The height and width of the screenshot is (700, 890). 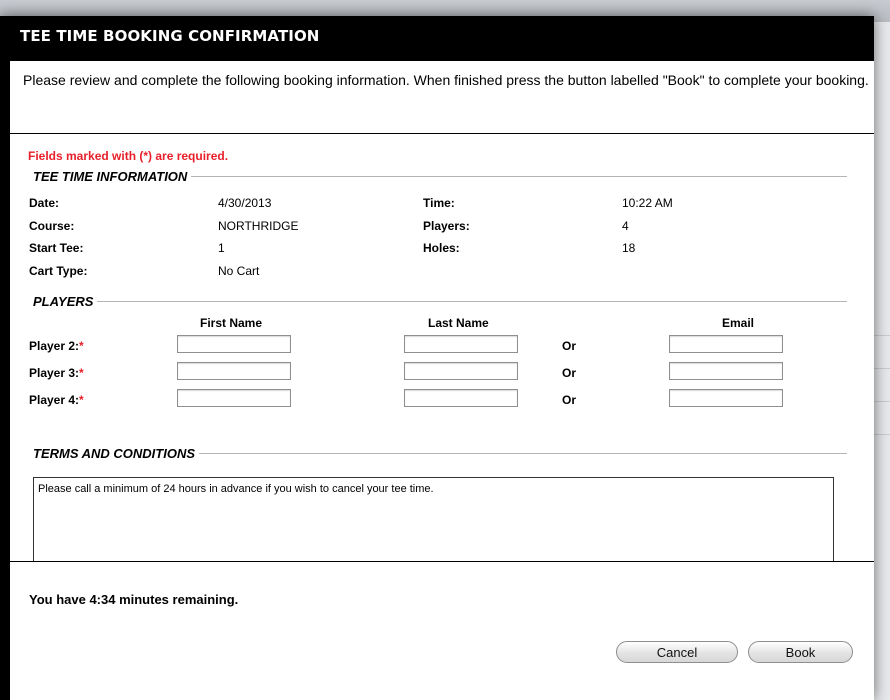 I want to click on player-3-or-label: Or, so click(x=569, y=373).